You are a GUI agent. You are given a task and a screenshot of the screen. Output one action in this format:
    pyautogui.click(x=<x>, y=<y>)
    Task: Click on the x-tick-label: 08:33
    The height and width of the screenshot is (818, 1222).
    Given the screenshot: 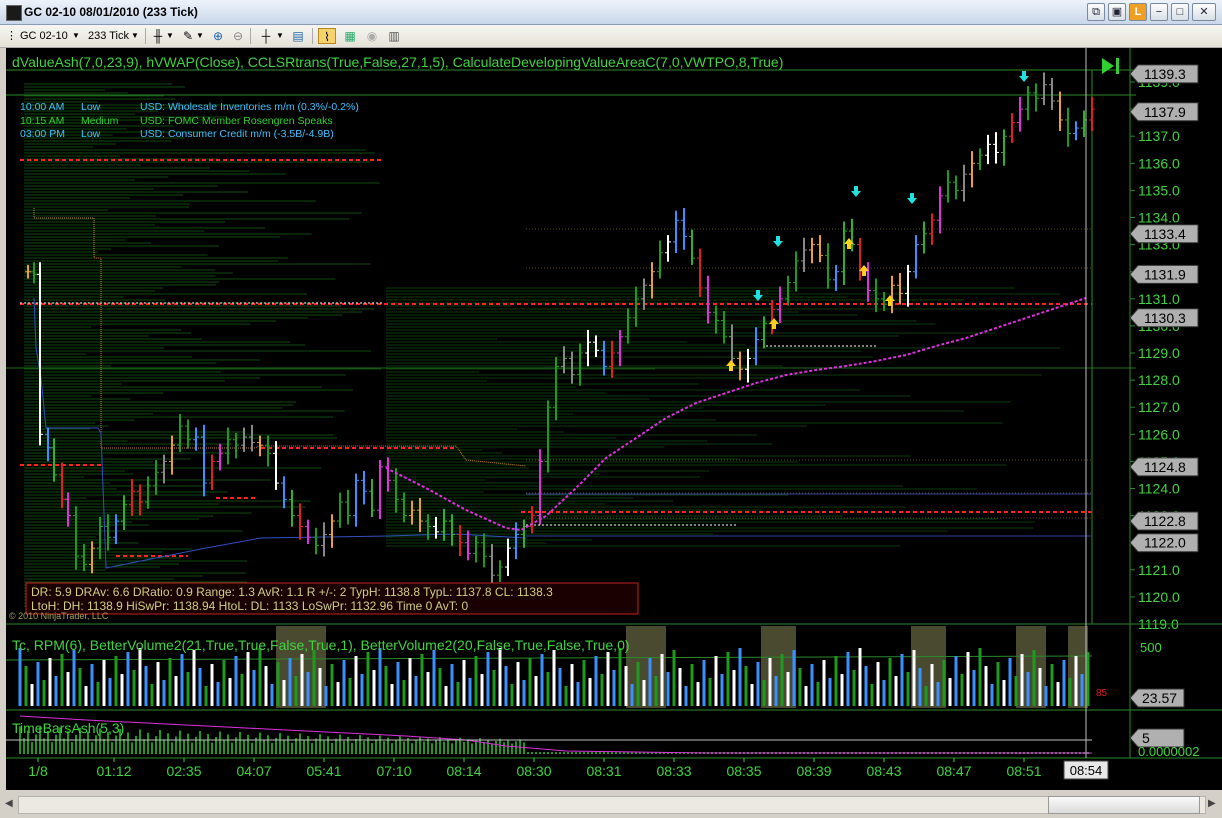 What is the action you would take?
    pyautogui.click(x=673, y=771)
    